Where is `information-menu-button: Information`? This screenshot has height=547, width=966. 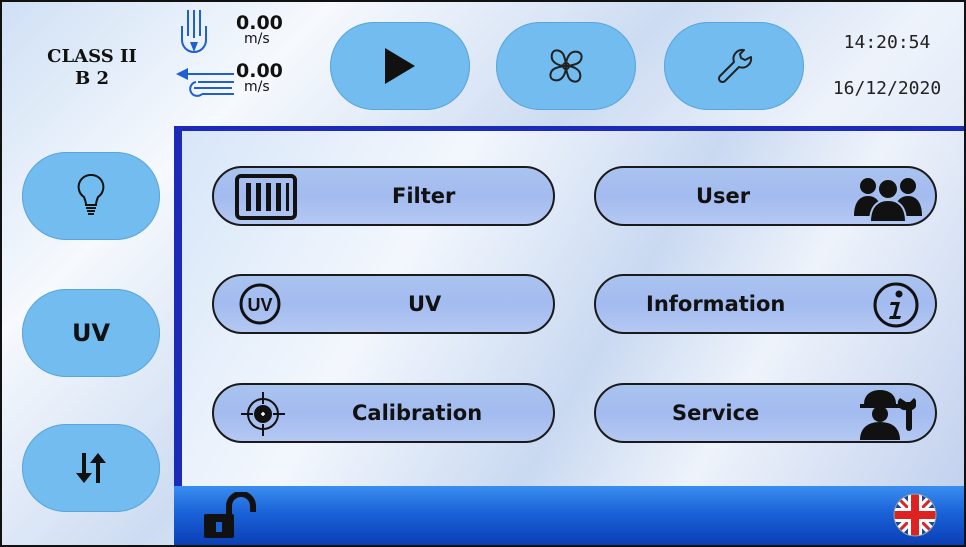
information-menu-button: Information is located at coordinates (765, 304).